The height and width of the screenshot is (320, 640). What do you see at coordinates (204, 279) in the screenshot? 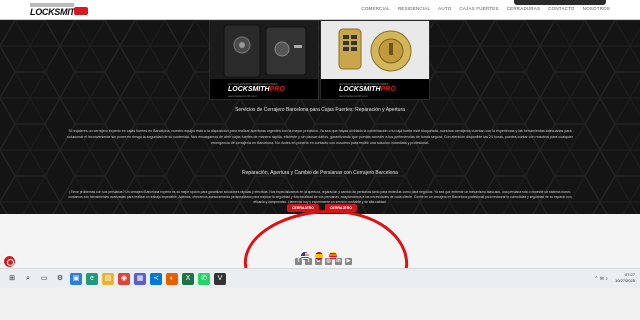
I see `whatsapp-icon: ✆` at bounding box center [204, 279].